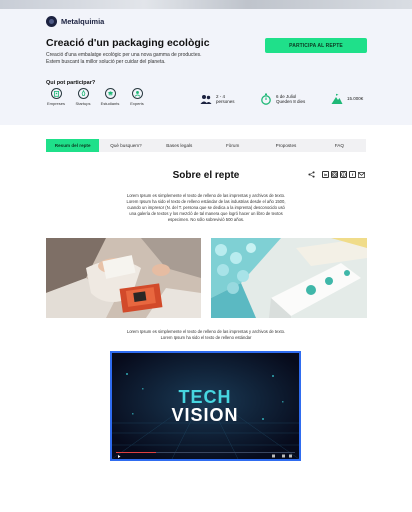 The image size is (412, 512). I want to click on category-empreses: Empreses, so click(56, 97).